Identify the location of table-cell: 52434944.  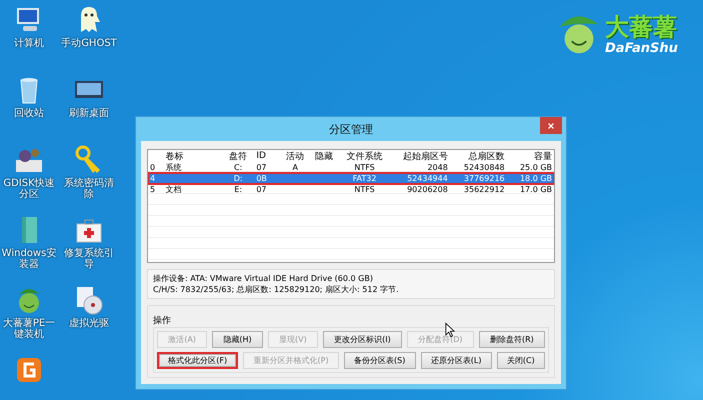
(427, 178).